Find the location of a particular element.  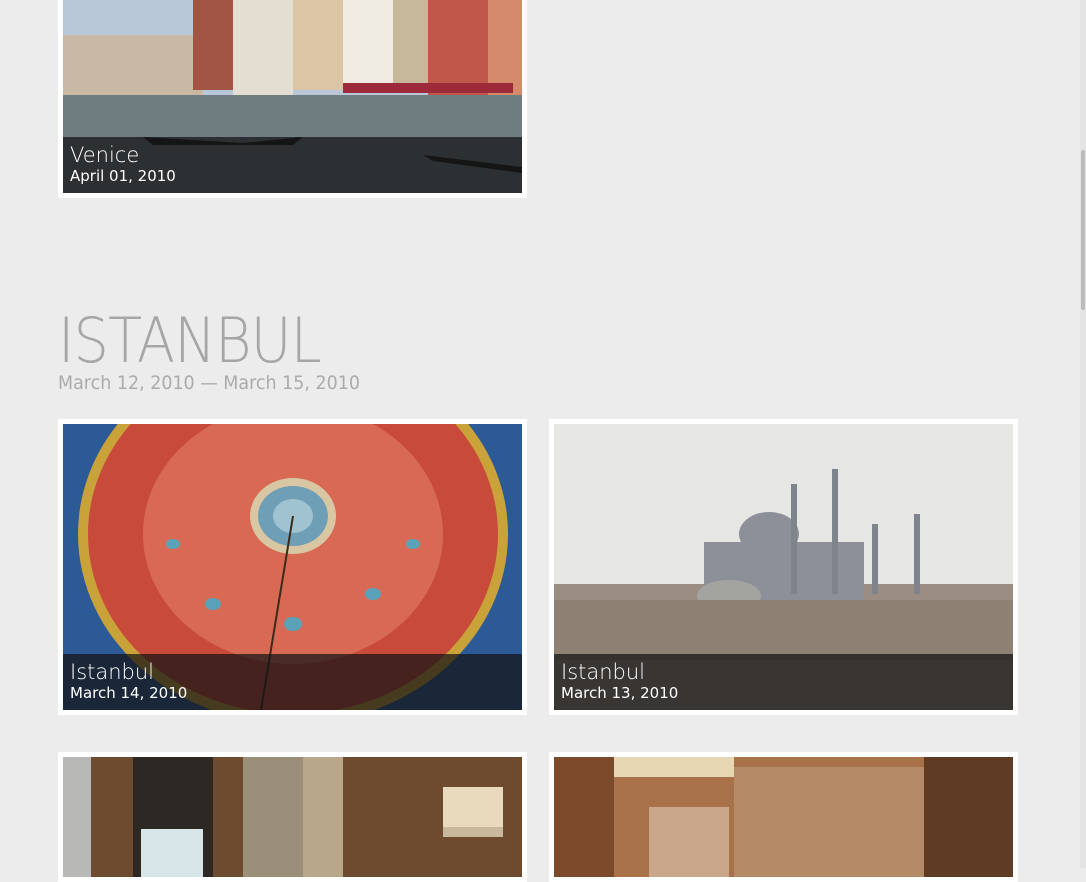

istanbul-dome-photo: Istanbul March 14, 2010 is located at coordinates (292, 567).